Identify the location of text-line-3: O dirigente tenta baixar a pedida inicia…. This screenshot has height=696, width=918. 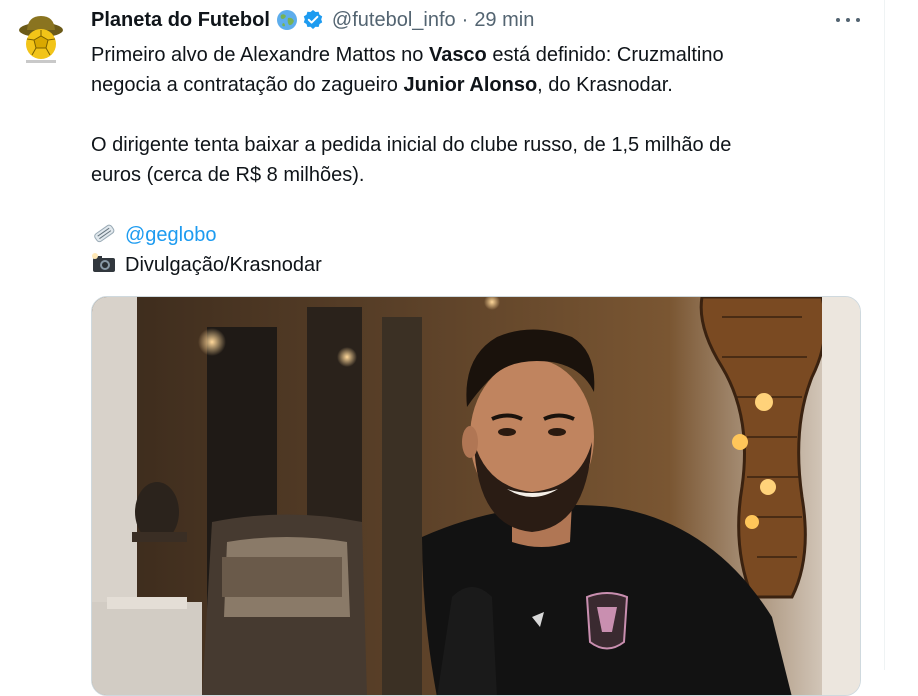
(411, 145).